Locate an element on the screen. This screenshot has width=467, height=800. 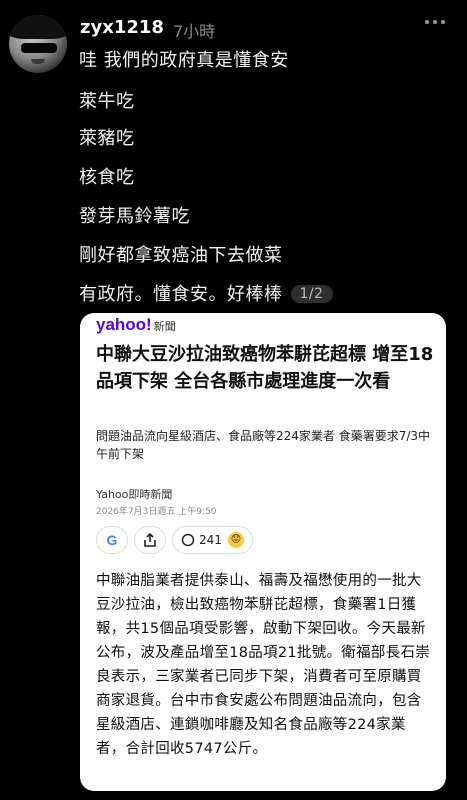
article-actions: G 241 😟 is located at coordinates (174, 541).